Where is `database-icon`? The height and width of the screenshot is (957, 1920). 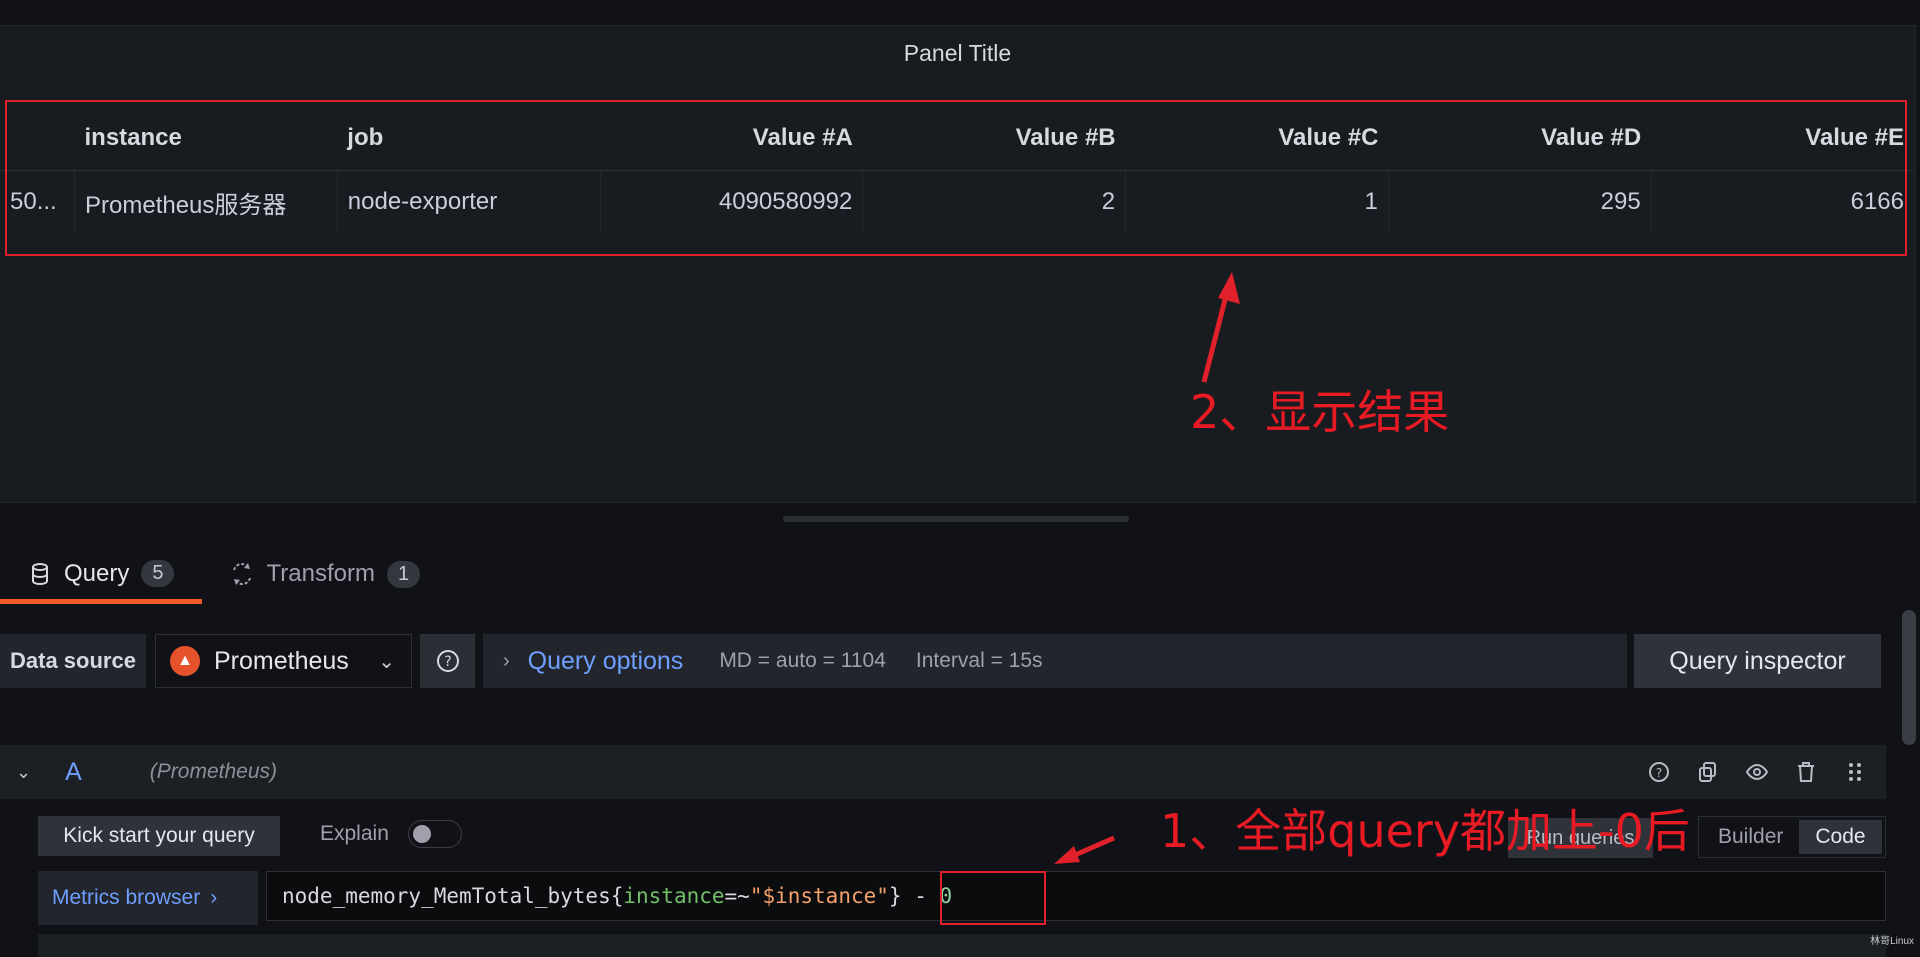
database-icon is located at coordinates (40, 573).